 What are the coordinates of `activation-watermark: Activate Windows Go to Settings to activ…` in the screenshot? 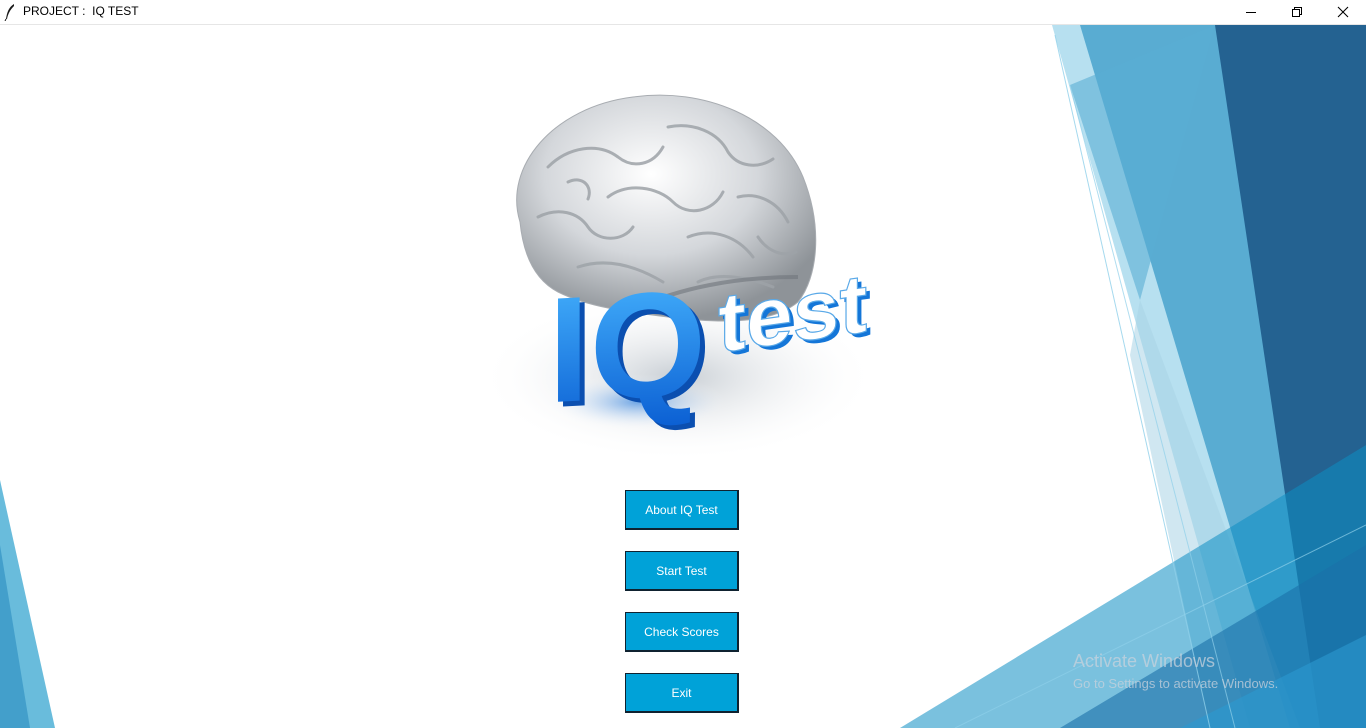 It's located at (1175, 671).